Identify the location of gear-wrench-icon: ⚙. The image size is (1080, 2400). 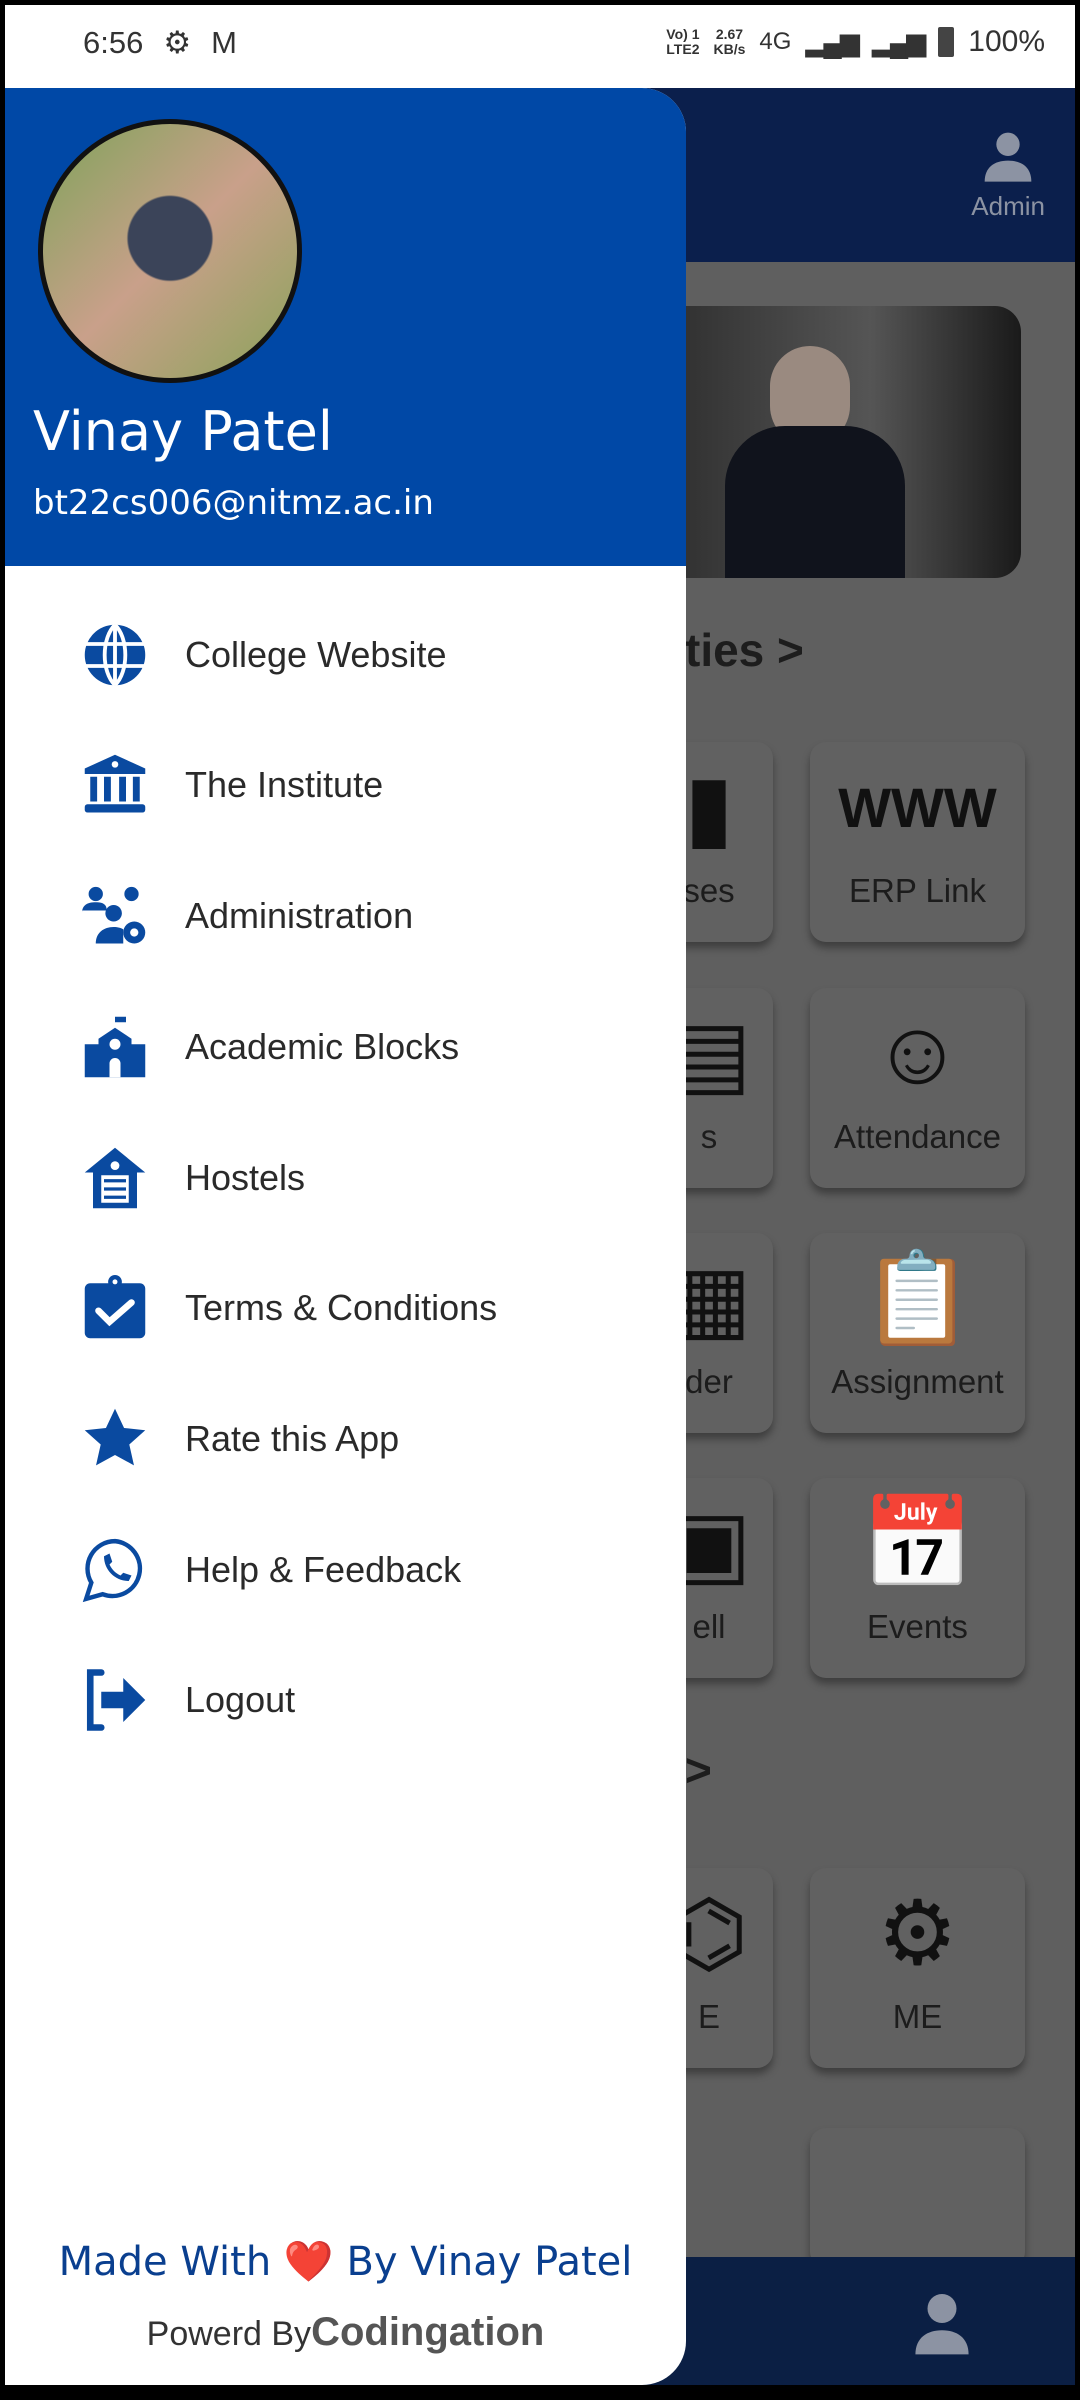
(917, 1933).